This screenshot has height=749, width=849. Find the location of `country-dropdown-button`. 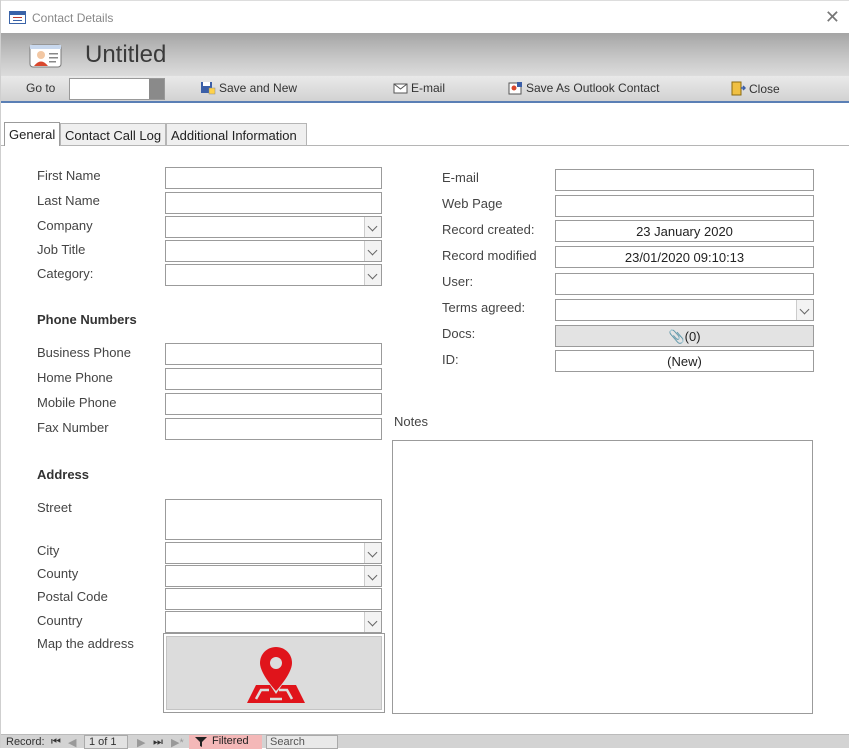

country-dropdown-button is located at coordinates (372, 622).